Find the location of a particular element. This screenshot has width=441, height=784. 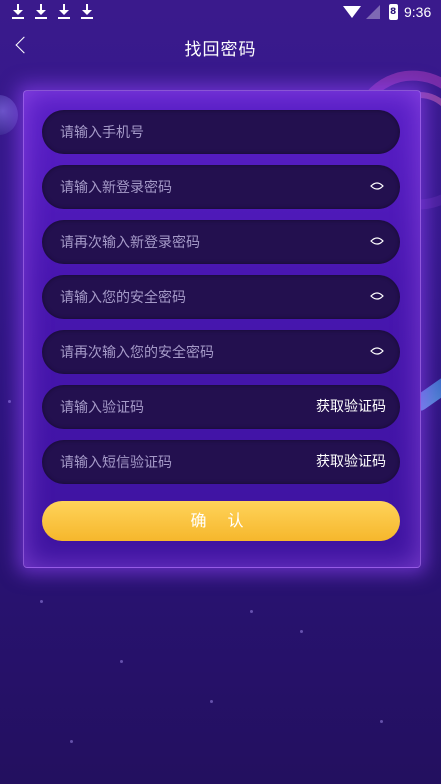

decorative-planet is located at coordinates (9, 115).